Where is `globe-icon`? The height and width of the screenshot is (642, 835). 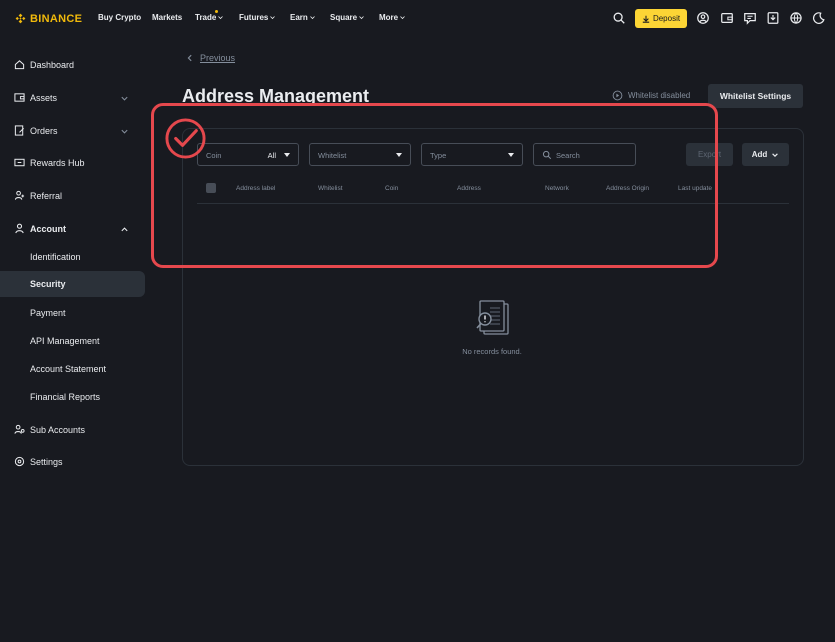 globe-icon is located at coordinates (796, 18).